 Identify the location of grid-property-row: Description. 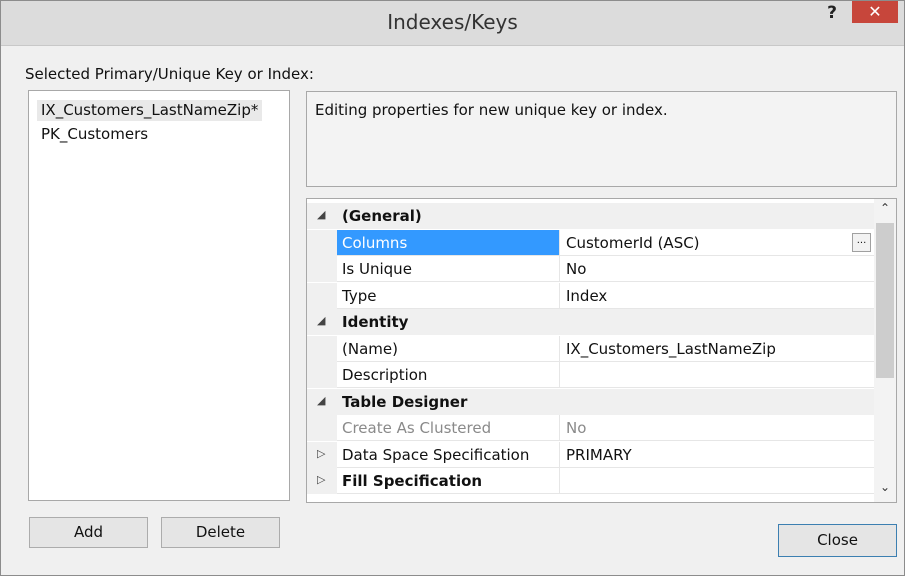
(590, 375).